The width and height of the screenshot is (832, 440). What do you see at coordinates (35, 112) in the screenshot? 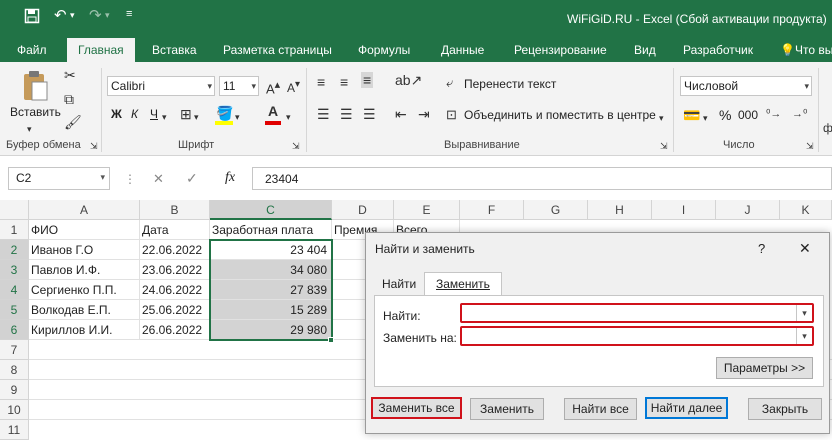
I see `paste-button: Вставить` at bounding box center [35, 112].